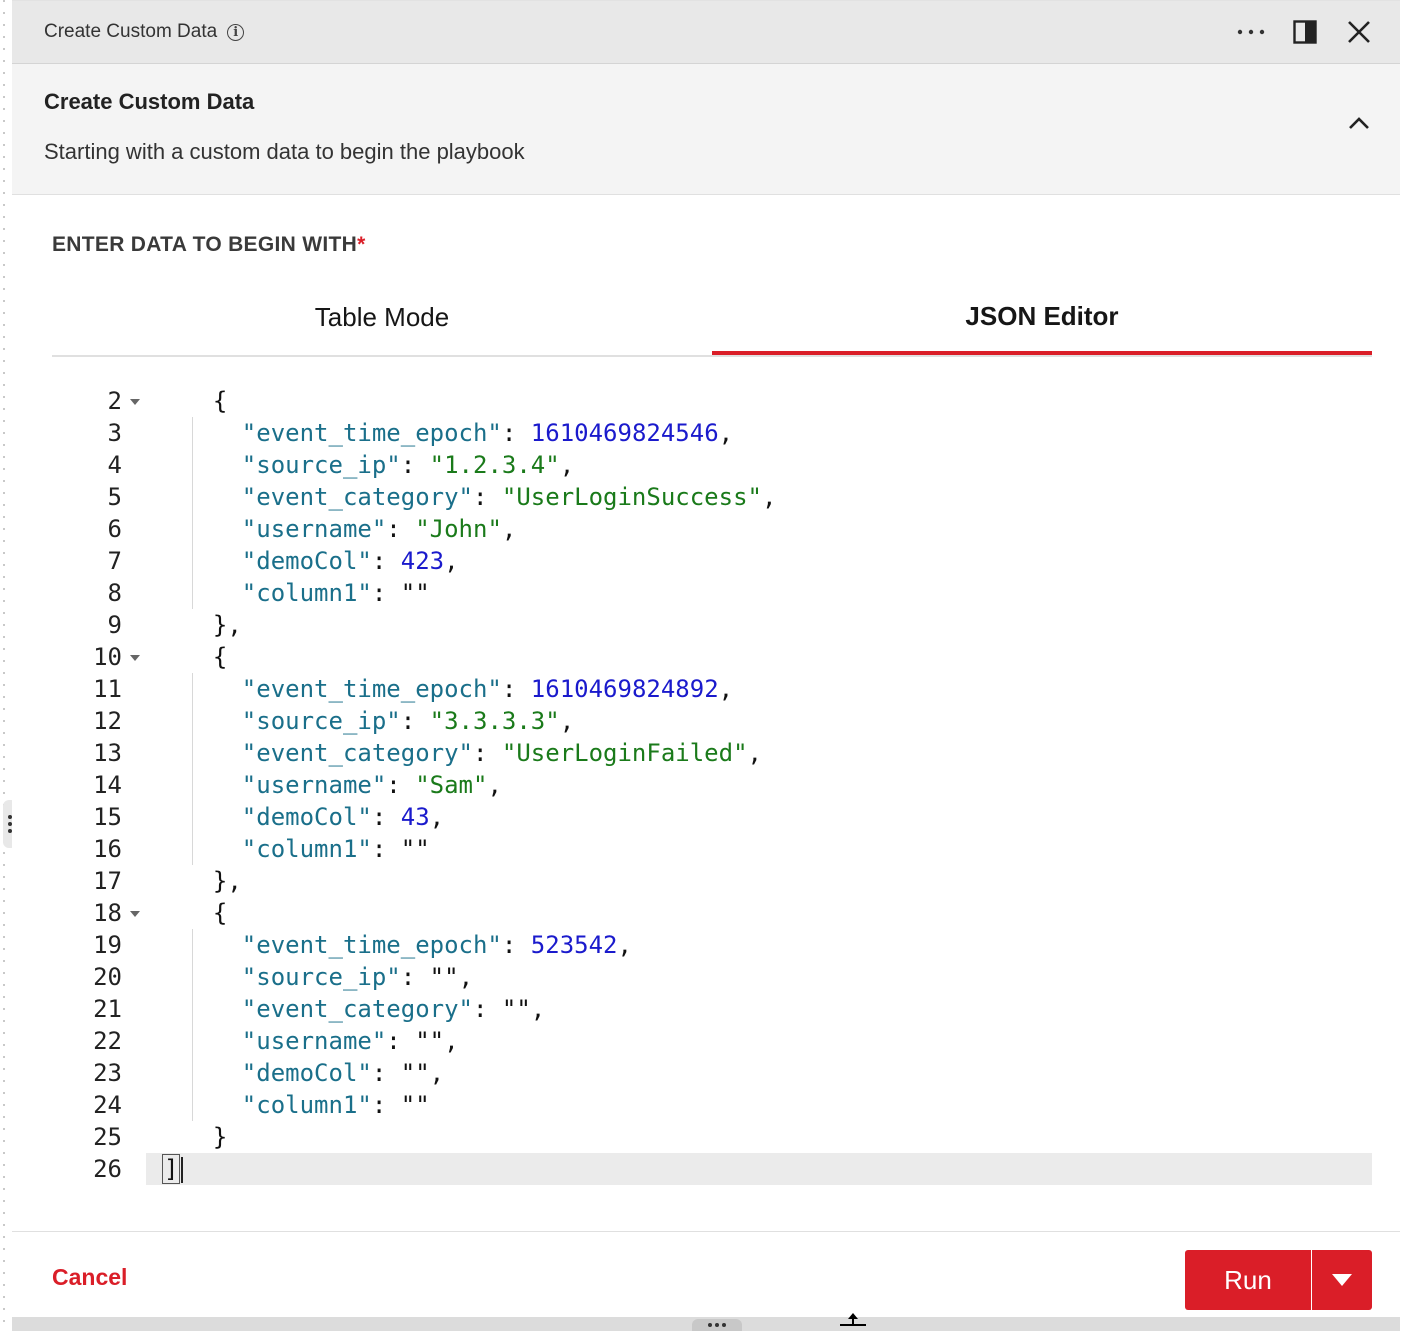 Image resolution: width=1402 pixels, height=1332 pixels. Describe the element at coordinates (712, 1009) in the screenshot. I see `editor-line: 21 "event_category": "",` at that location.